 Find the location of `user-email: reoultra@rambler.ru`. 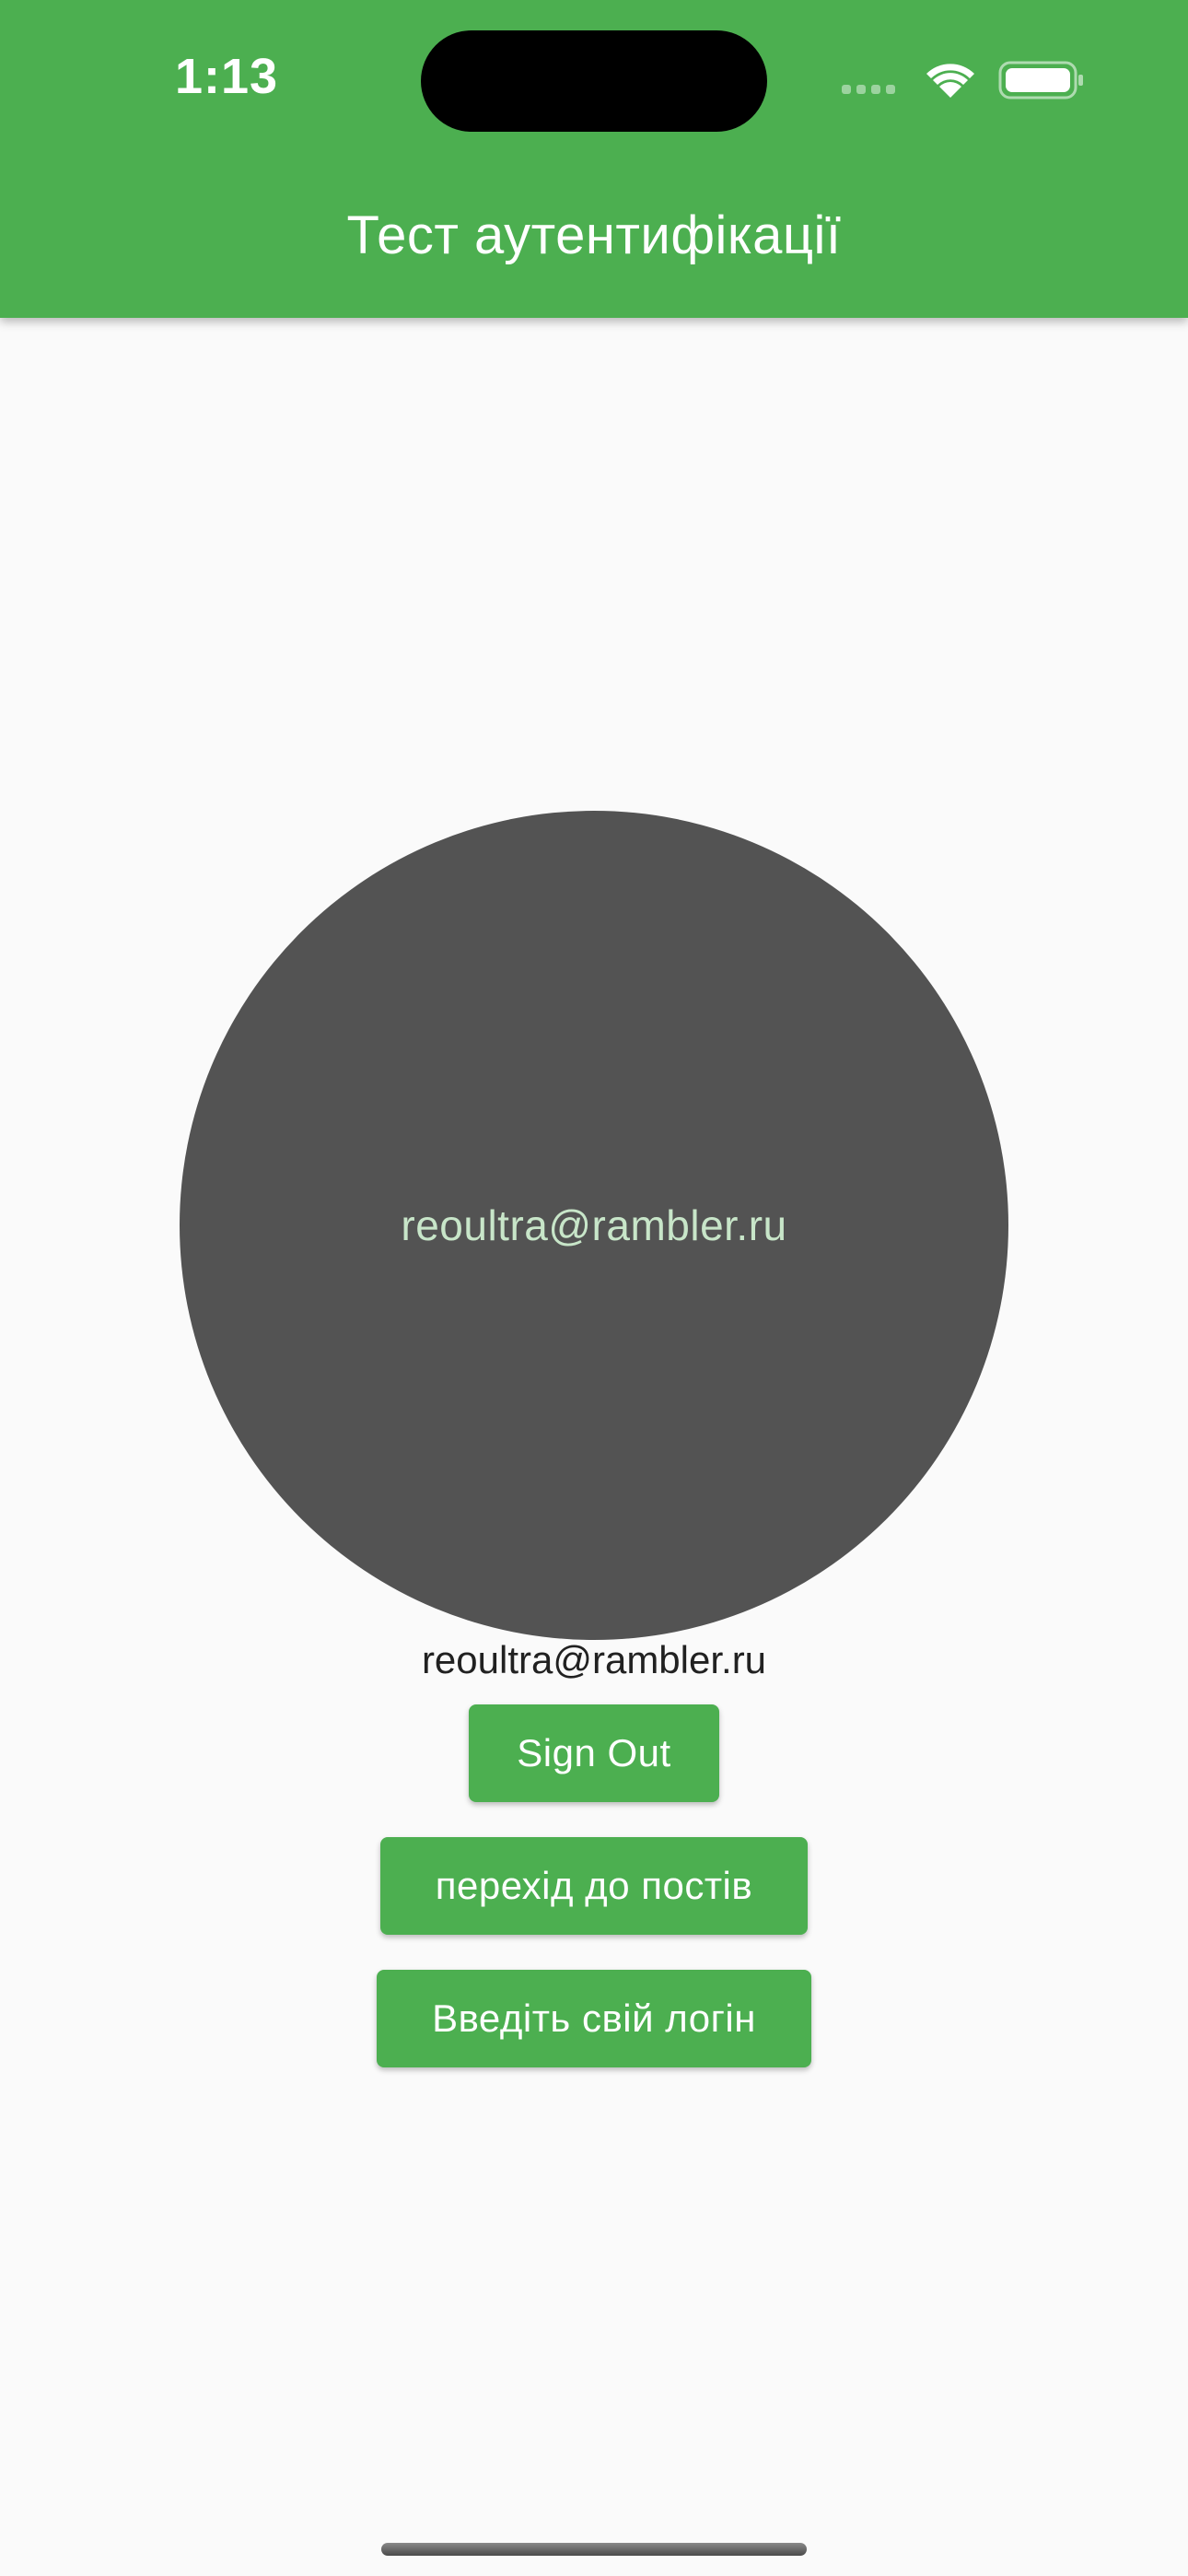

user-email: reoultra@rambler.ru is located at coordinates (594, 1659).